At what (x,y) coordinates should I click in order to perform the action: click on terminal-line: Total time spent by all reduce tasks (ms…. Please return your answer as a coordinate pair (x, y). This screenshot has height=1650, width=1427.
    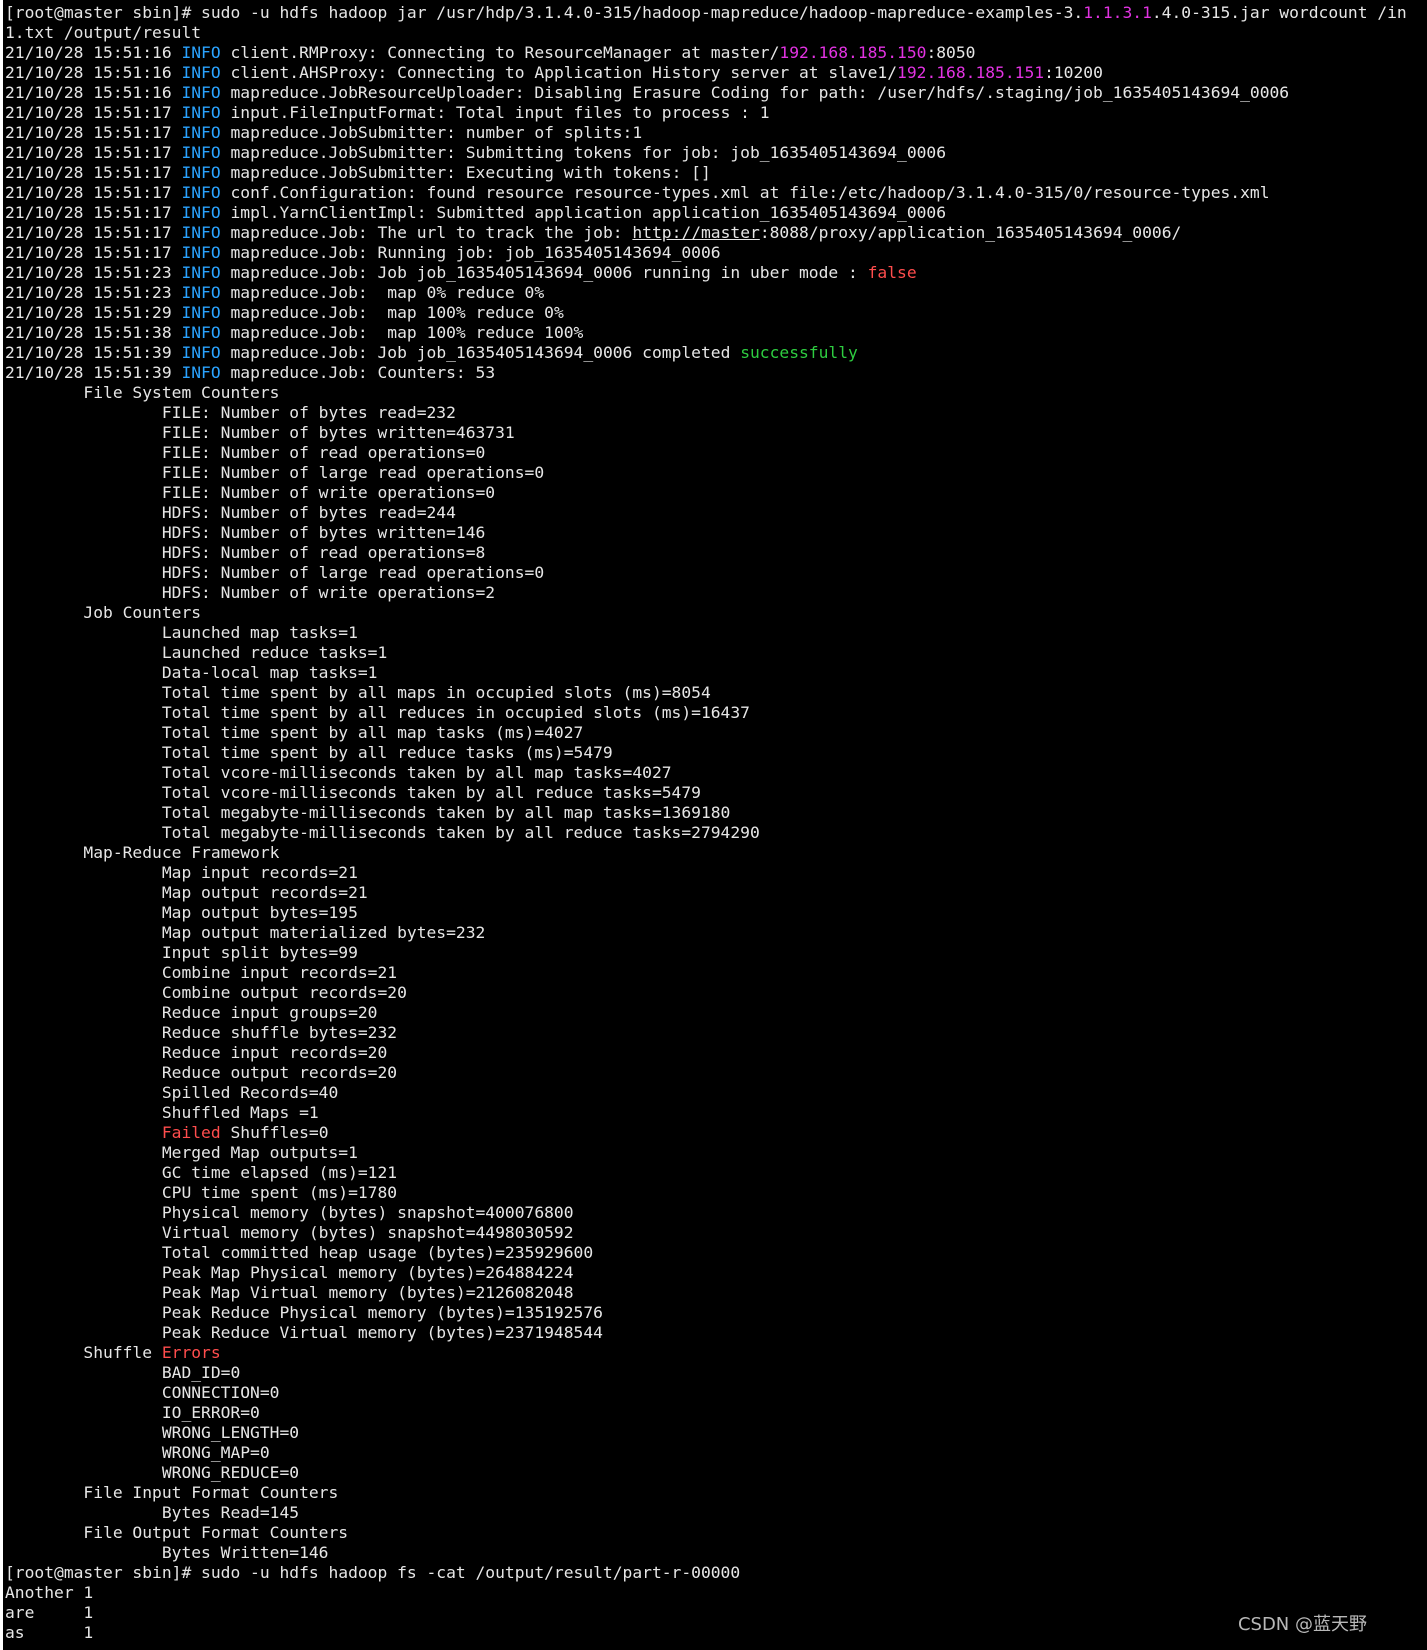
    Looking at the image, I should click on (706, 753).